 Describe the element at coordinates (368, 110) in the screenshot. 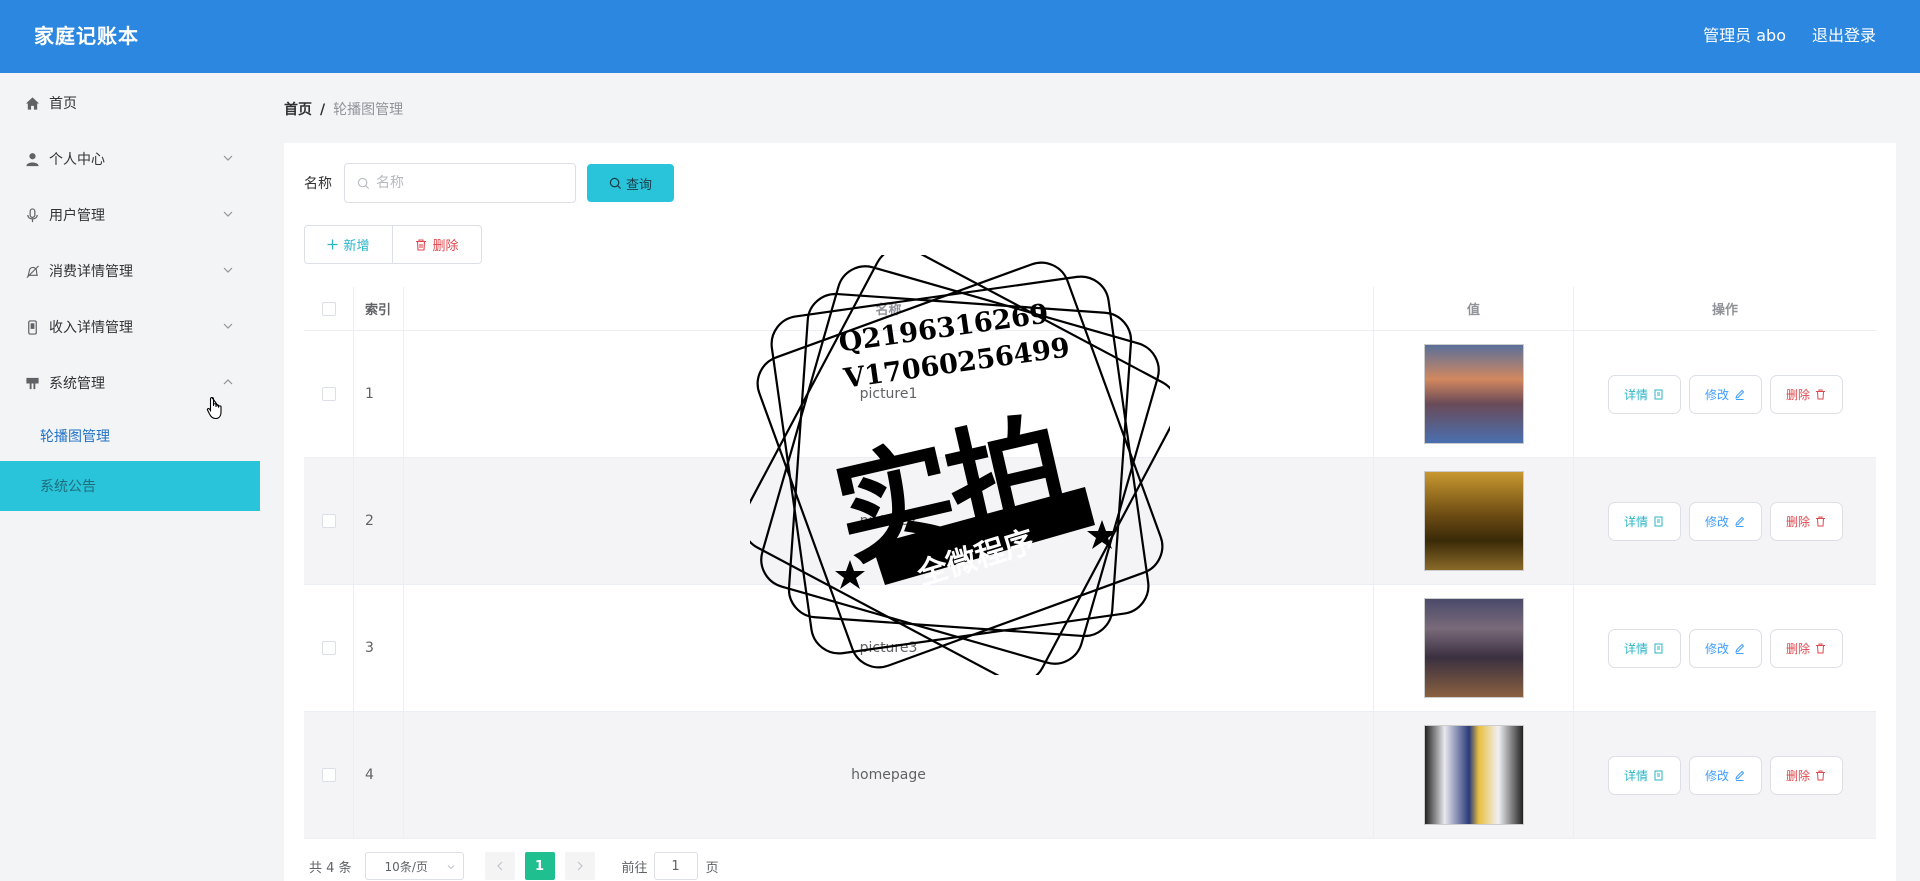

I see `breadcrumb-current: 轮播图管理` at that location.